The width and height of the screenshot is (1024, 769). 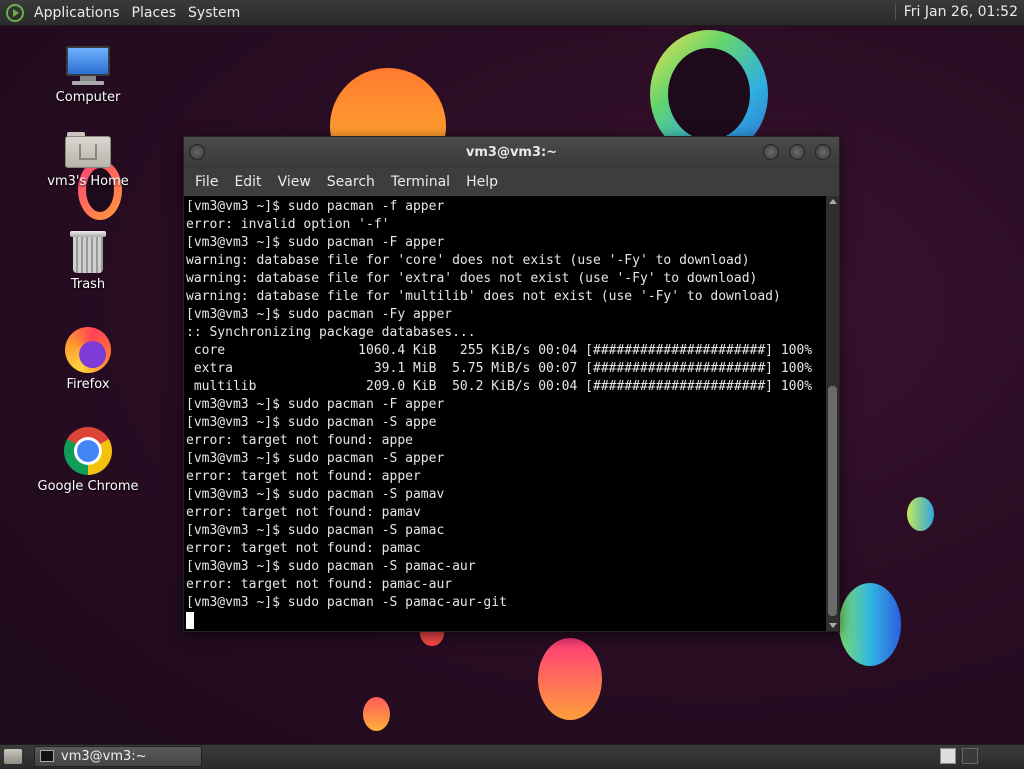 I want to click on system-menu: System, so click(x=214, y=13).